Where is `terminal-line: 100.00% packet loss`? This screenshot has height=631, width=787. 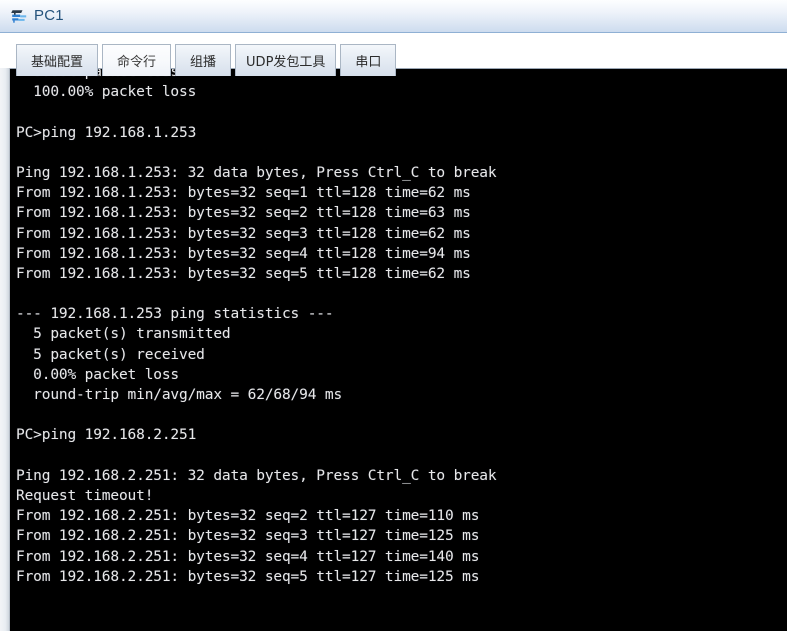 terminal-line: 100.00% packet loss is located at coordinates (106, 92).